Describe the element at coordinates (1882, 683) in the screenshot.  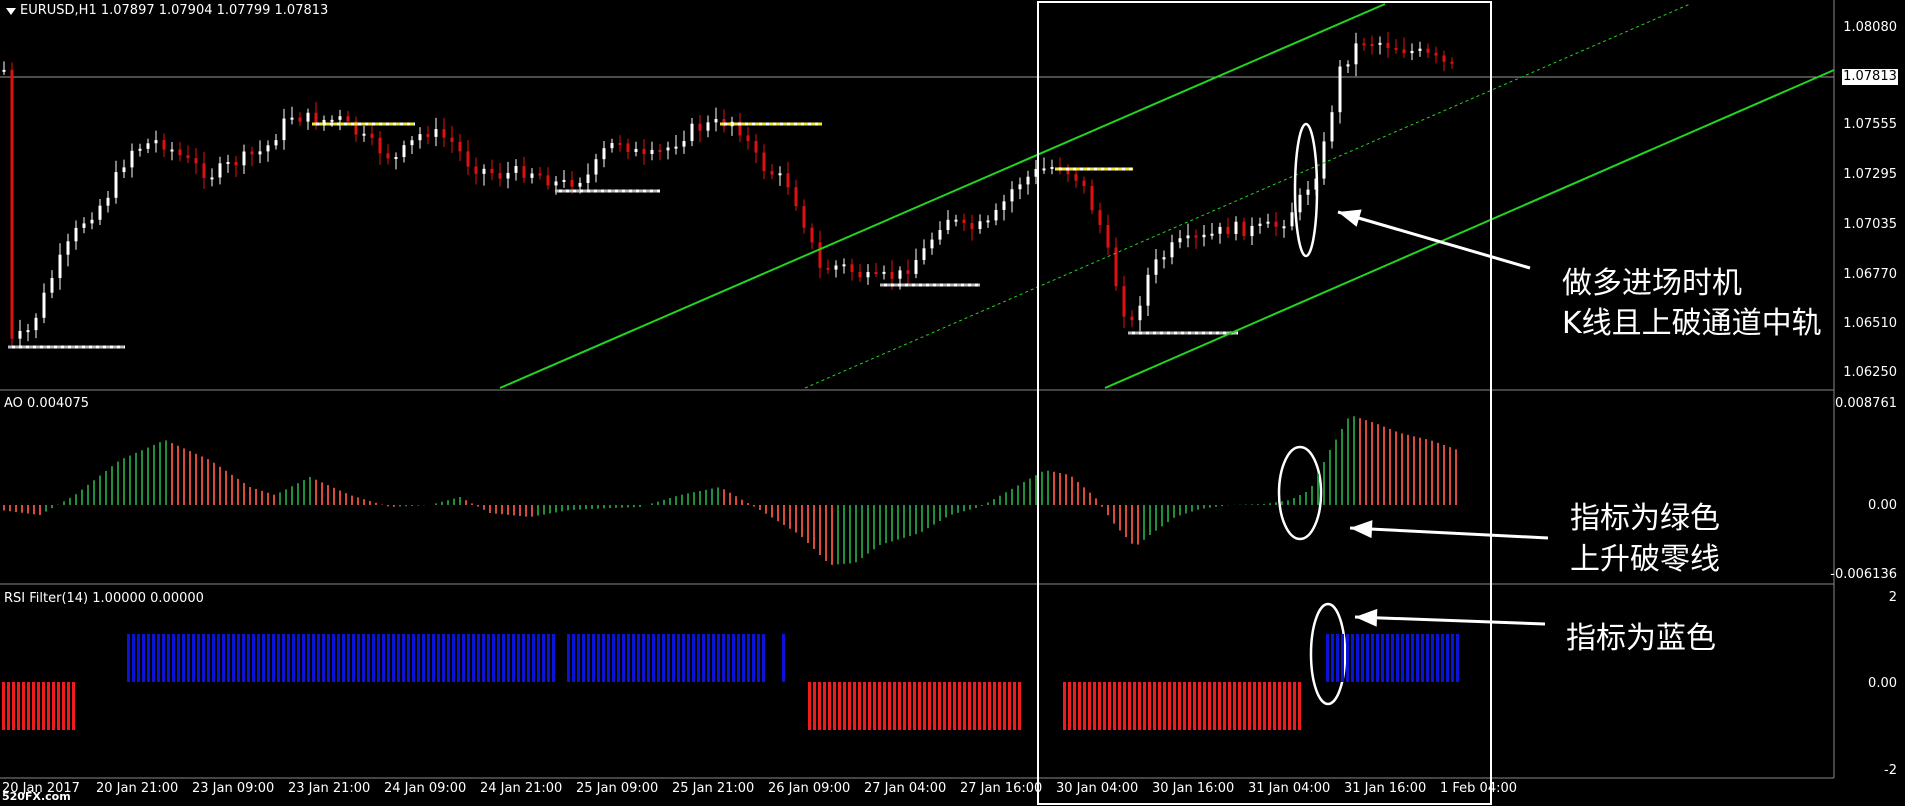
I see `rsi-tick: 0.00` at that location.